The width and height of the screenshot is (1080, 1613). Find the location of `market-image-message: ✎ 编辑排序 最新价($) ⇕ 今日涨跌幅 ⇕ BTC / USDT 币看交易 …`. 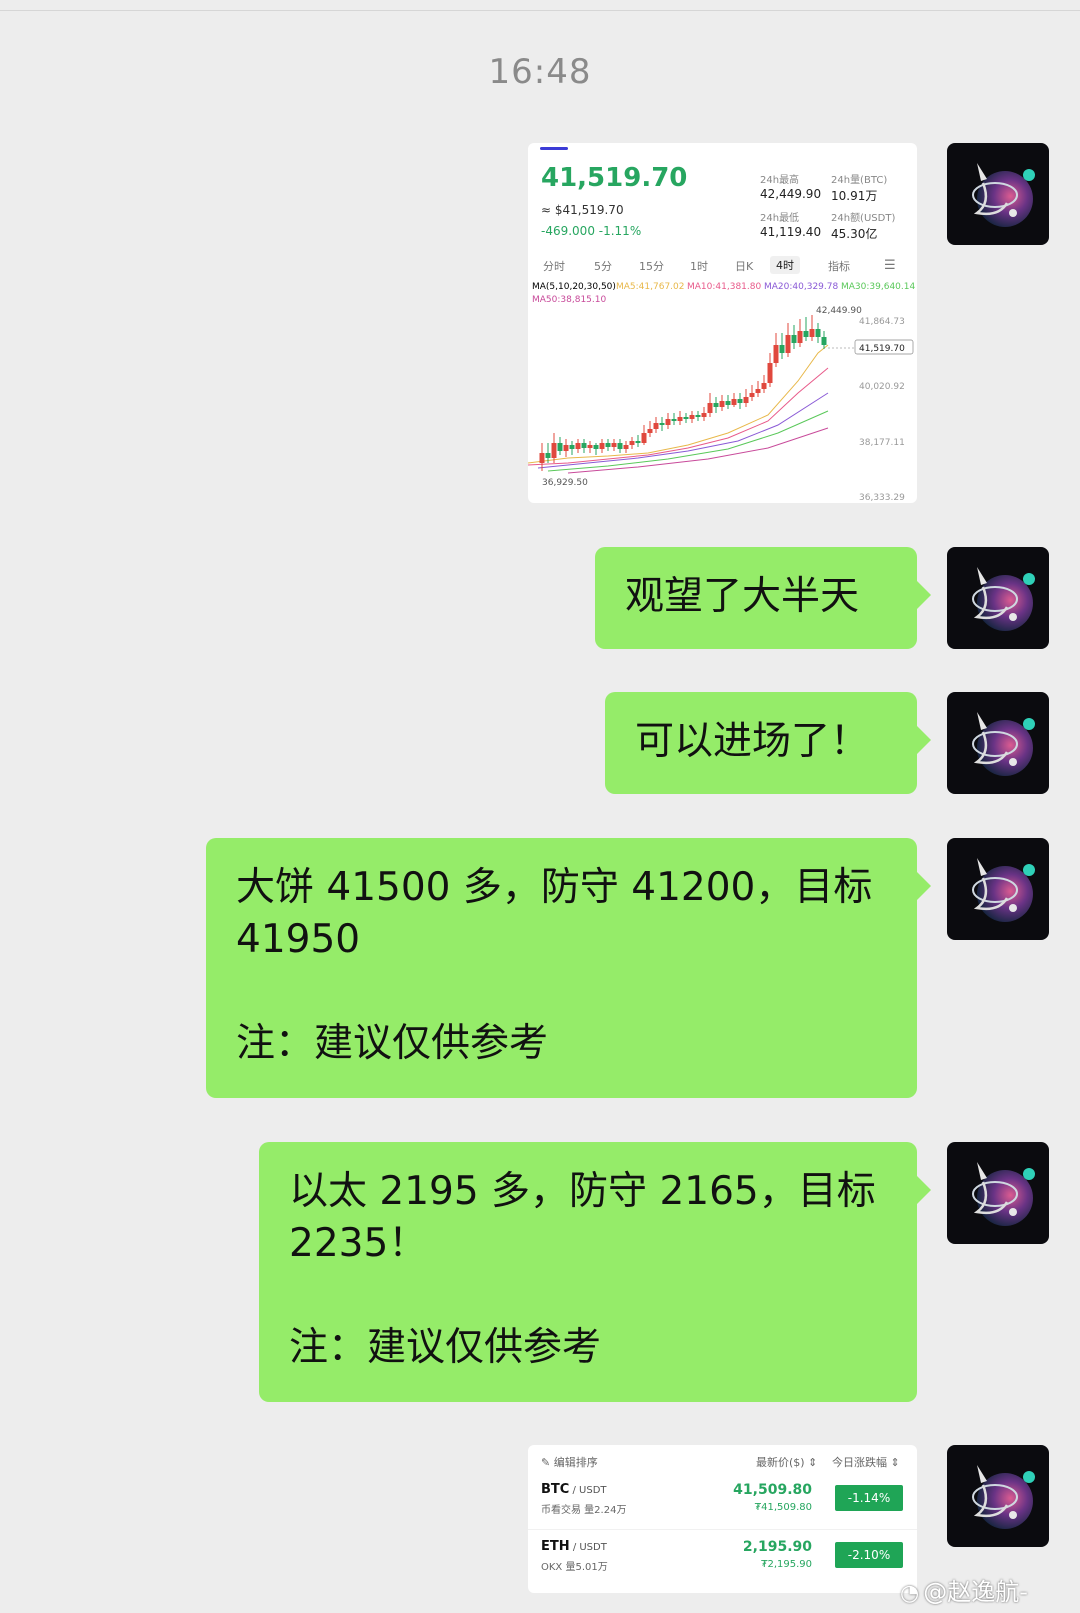

market-image-message: ✎ 编辑排序 最新价($) ⇕ 今日涨跌幅 ⇕ BTC / USDT 币看交易 … is located at coordinates (722, 1519).